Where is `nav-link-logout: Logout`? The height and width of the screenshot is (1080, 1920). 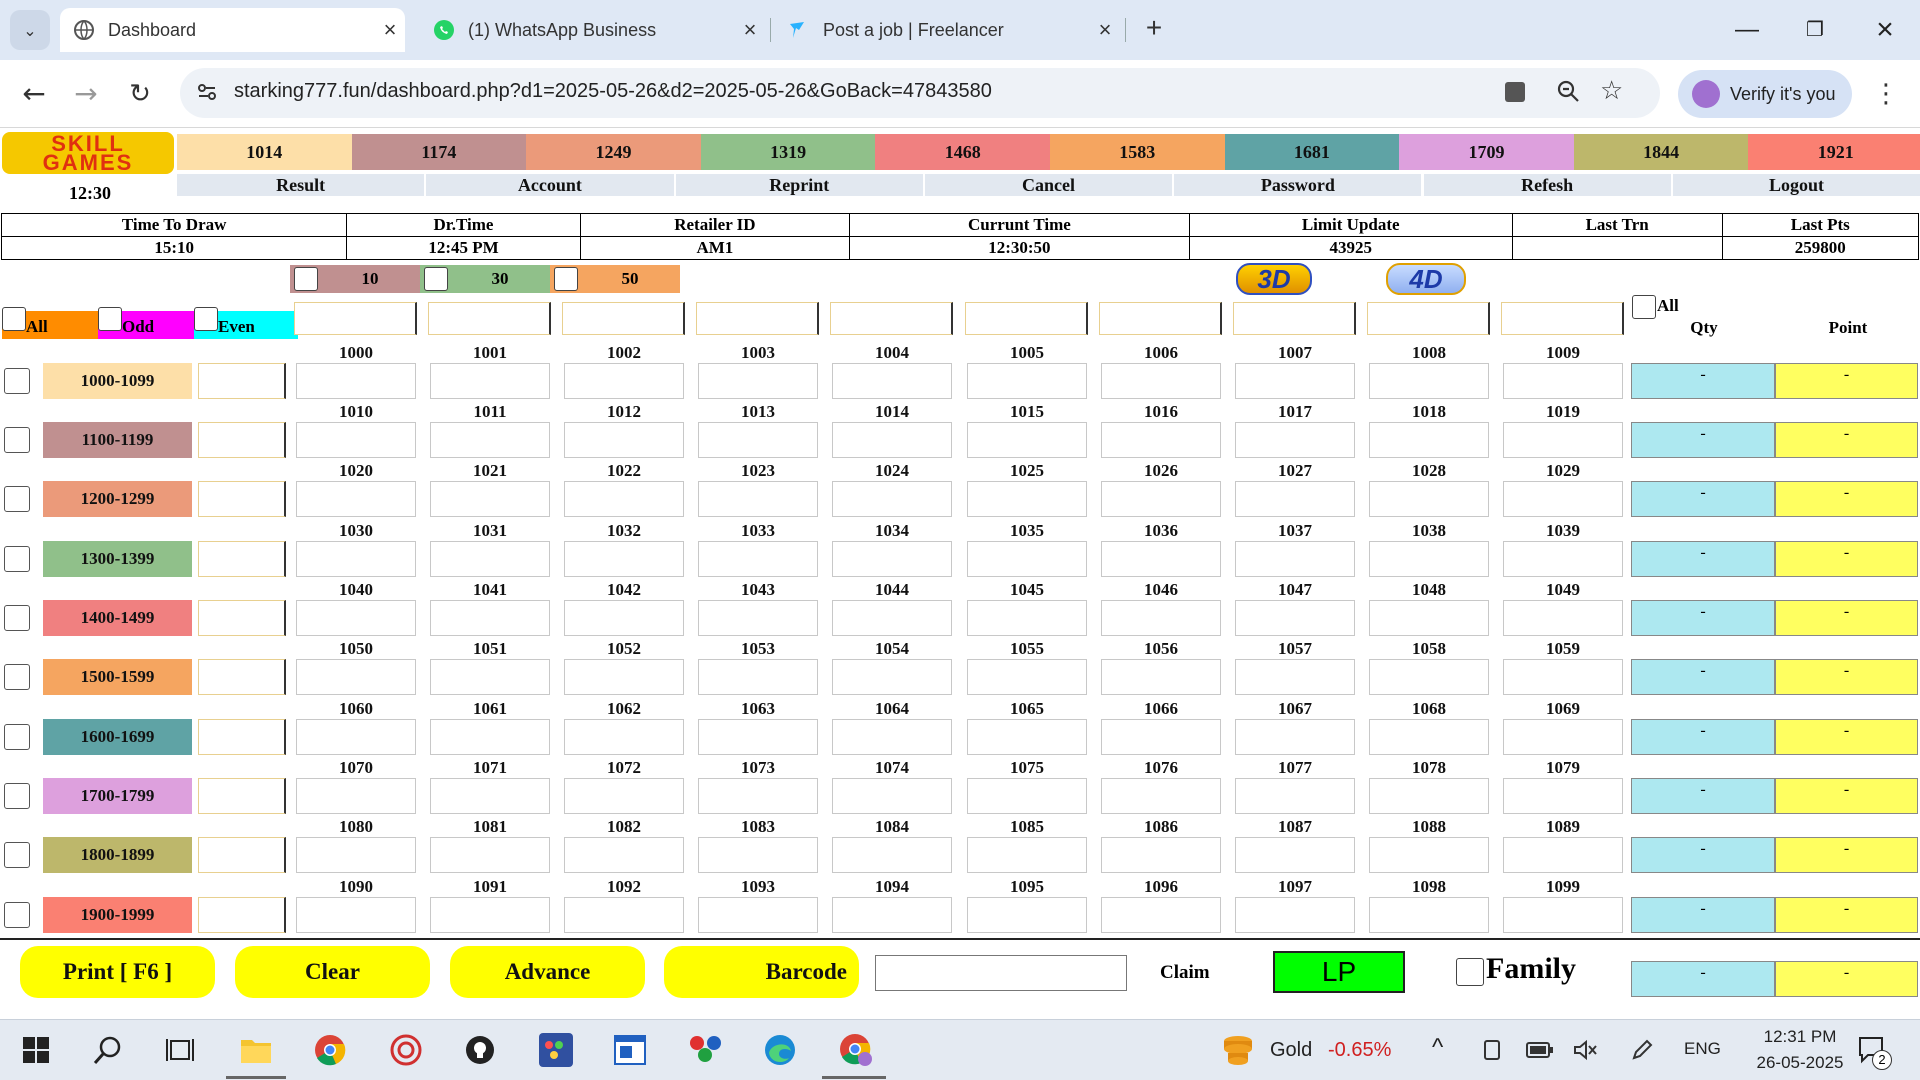 nav-link-logout: Logout is located at coordinates (1796, 185).